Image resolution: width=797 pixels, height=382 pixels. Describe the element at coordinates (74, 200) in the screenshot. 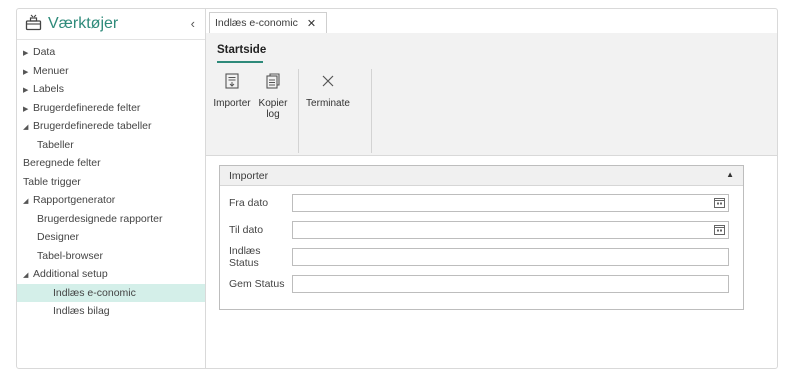

I see `sidebar-item-label: Rapportgenerator` at that location.